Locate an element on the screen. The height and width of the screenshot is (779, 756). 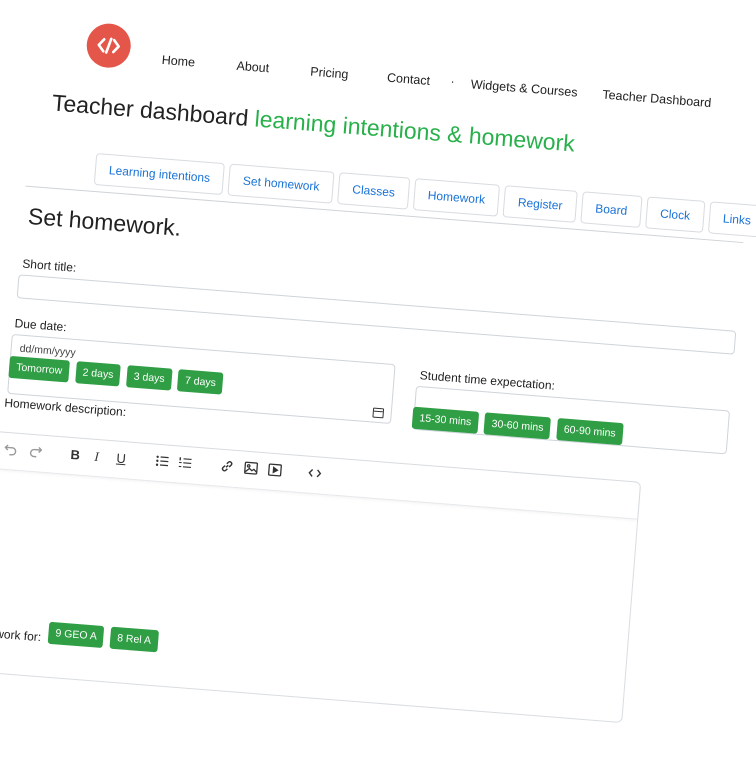
calendar-icon is located at coordinates (378, 413).